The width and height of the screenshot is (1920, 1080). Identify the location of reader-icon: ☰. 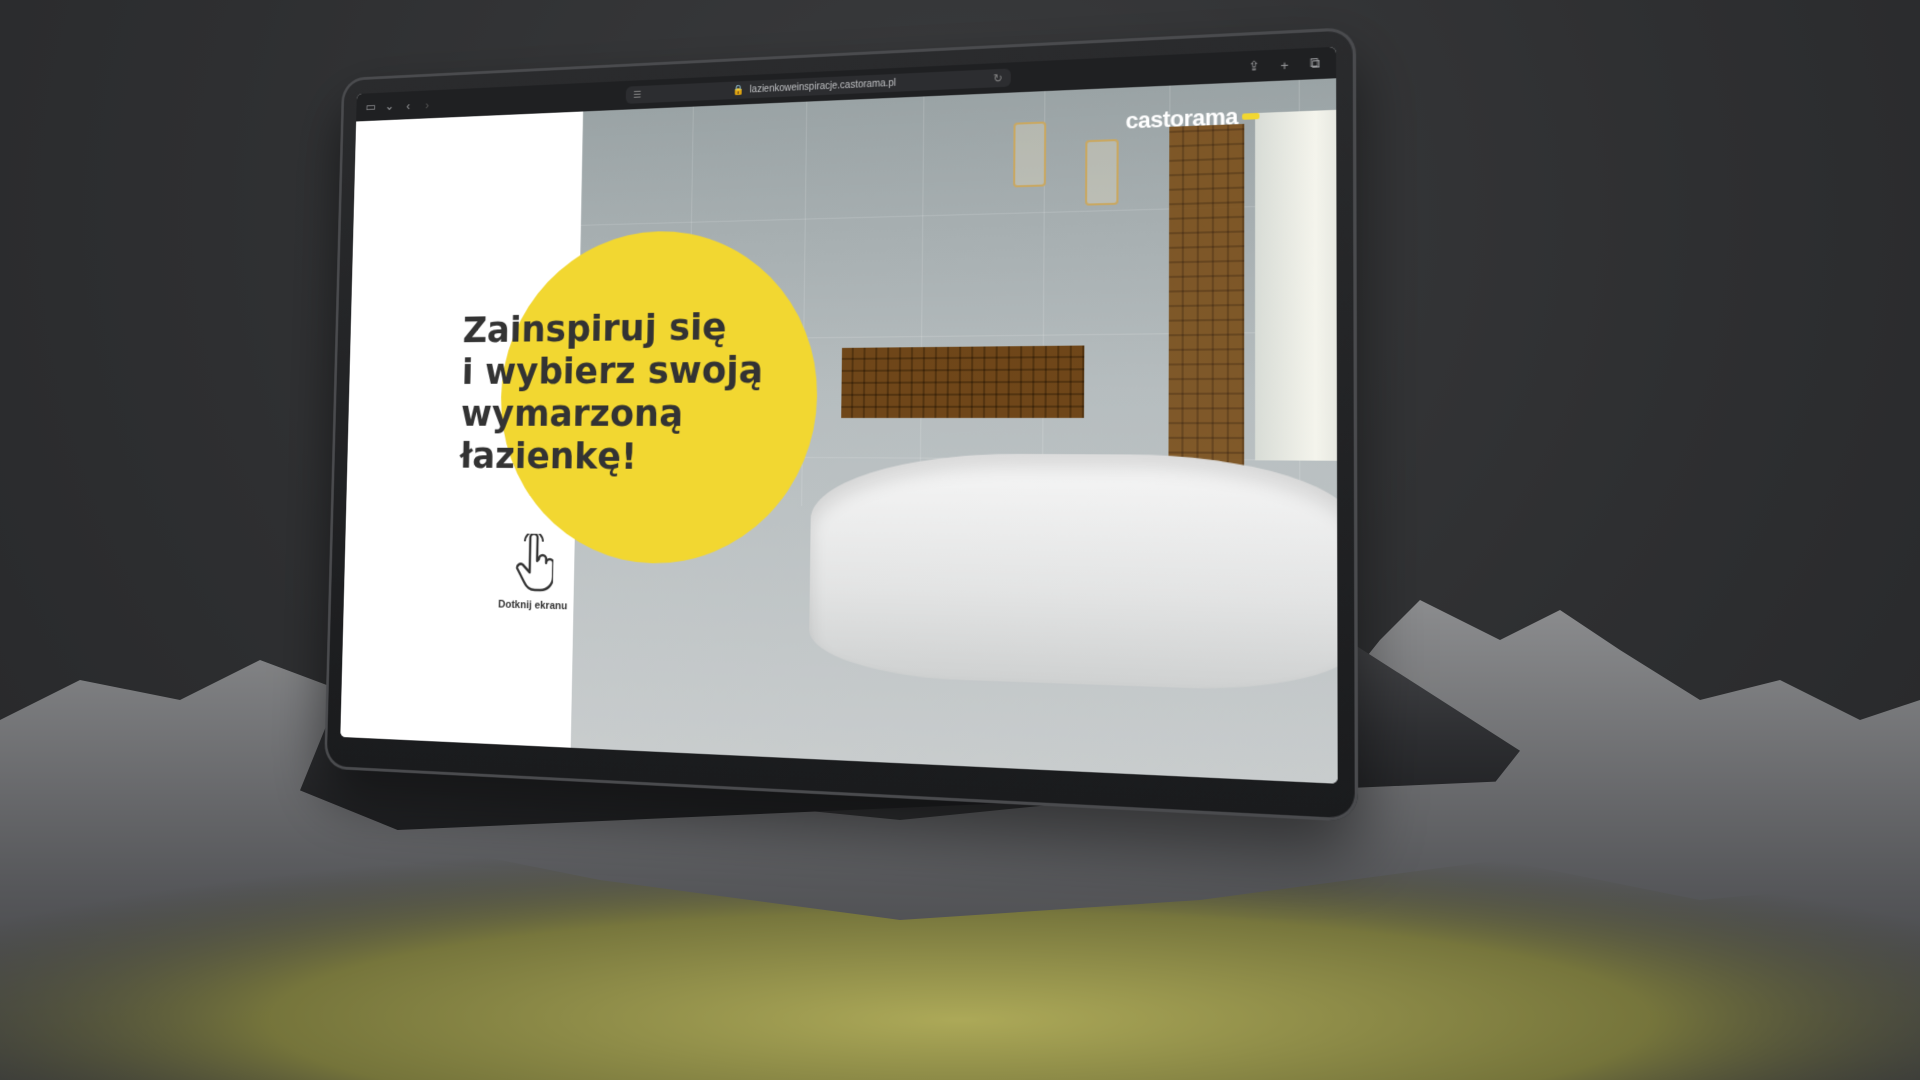
(637, 94).